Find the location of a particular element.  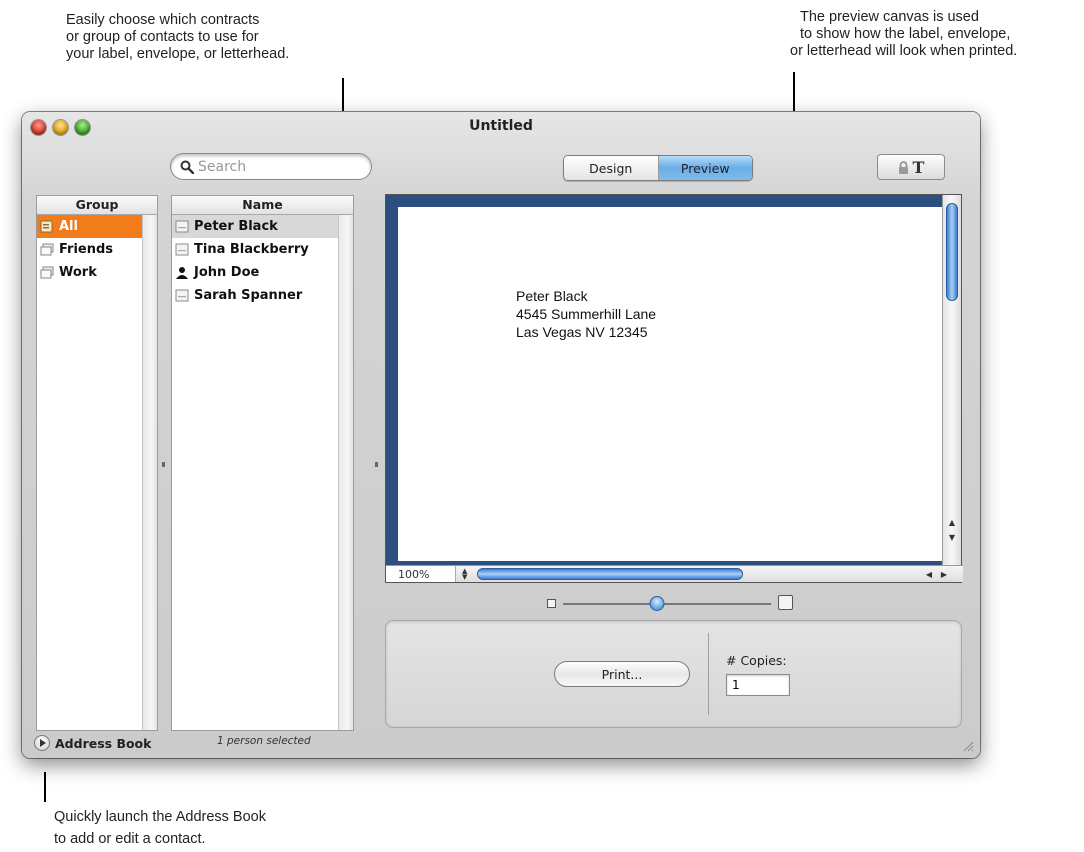

address-book-icon is located at coordinates (46, 226).